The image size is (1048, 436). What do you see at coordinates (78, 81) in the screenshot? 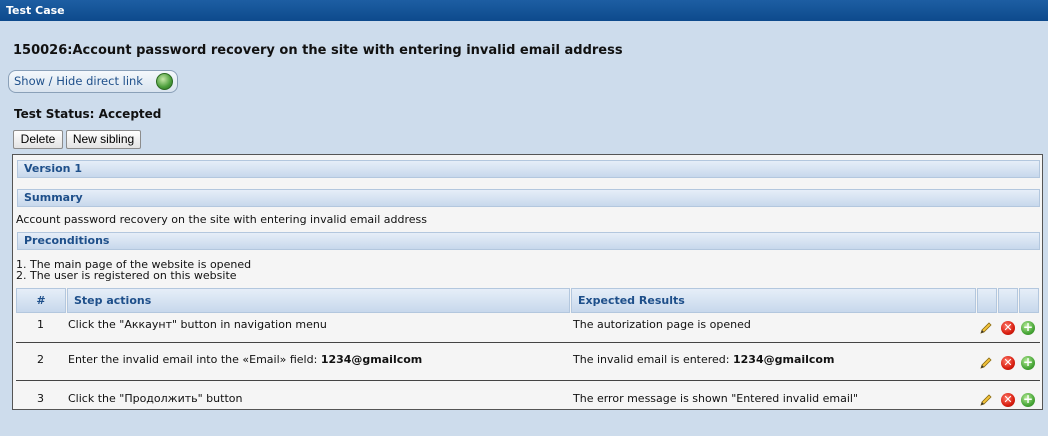
I see `direct-link-label: Show / Hide direct link` at bounding box center [78, 81].